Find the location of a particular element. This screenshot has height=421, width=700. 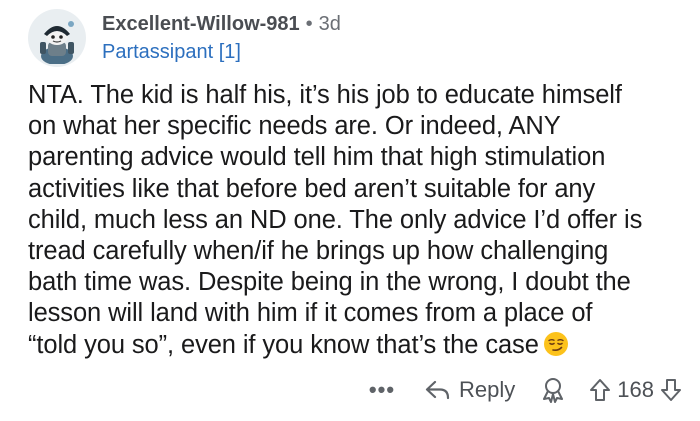

author-row: Excellent-Willow-981 • 3d is located at coordinates (221, 24).